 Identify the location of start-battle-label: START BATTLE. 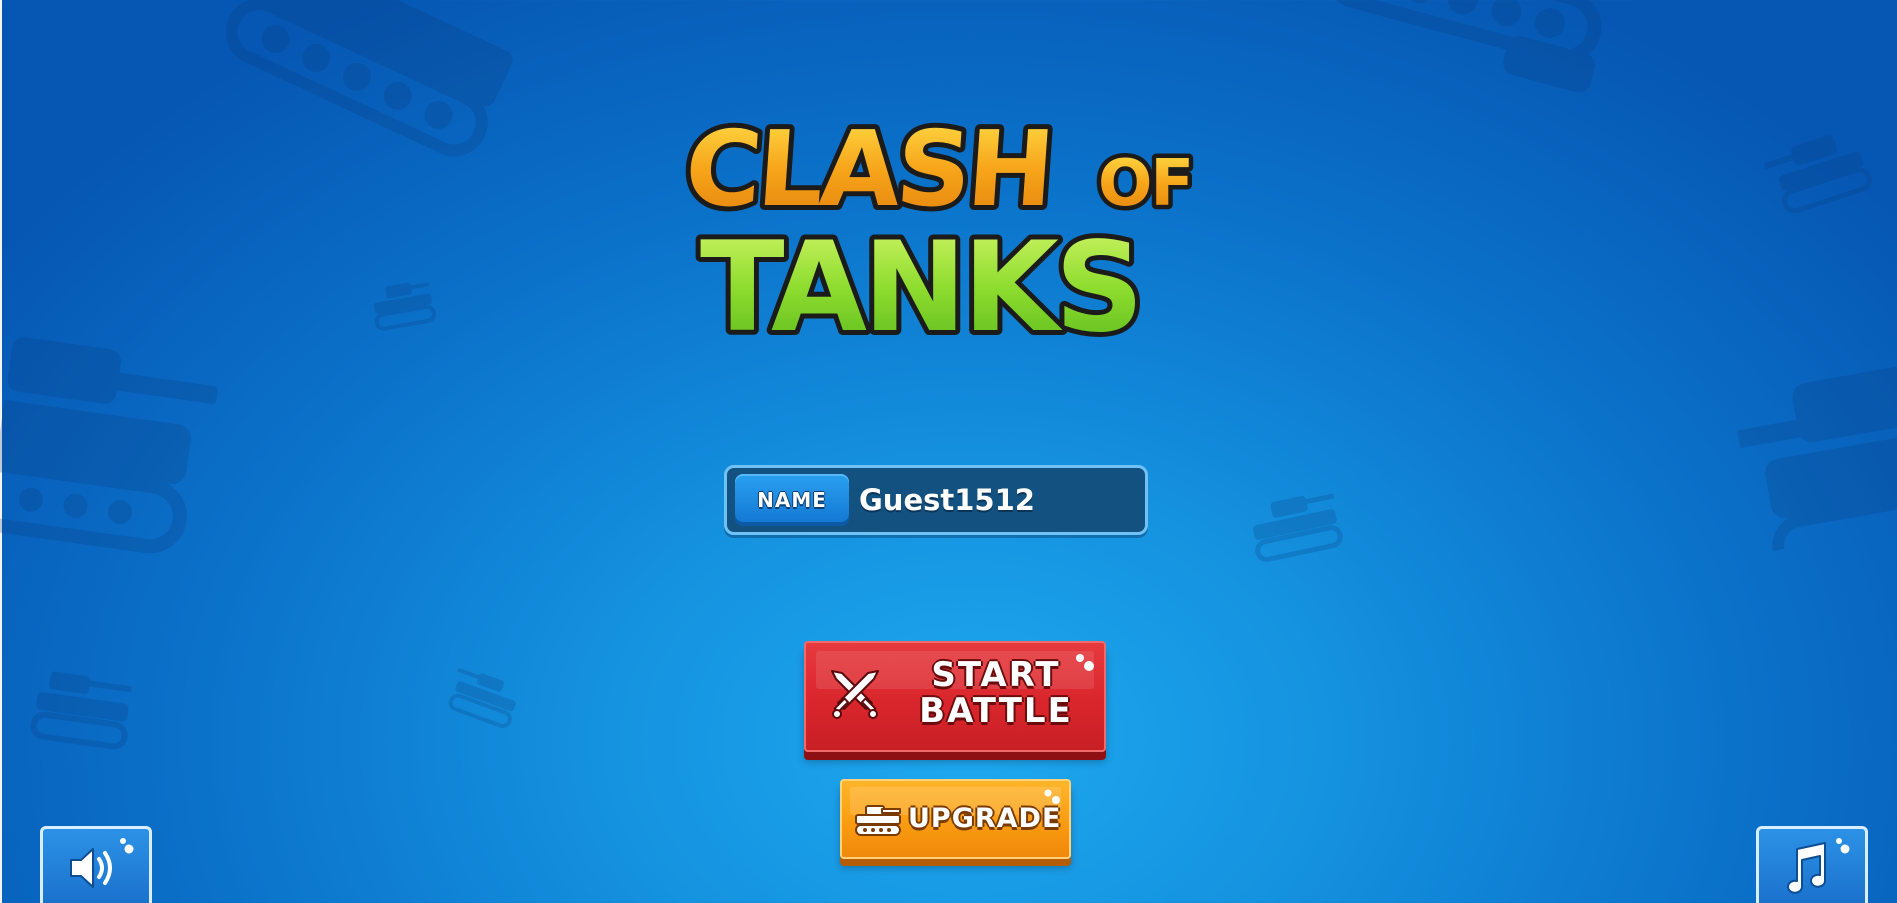
(996, 693).